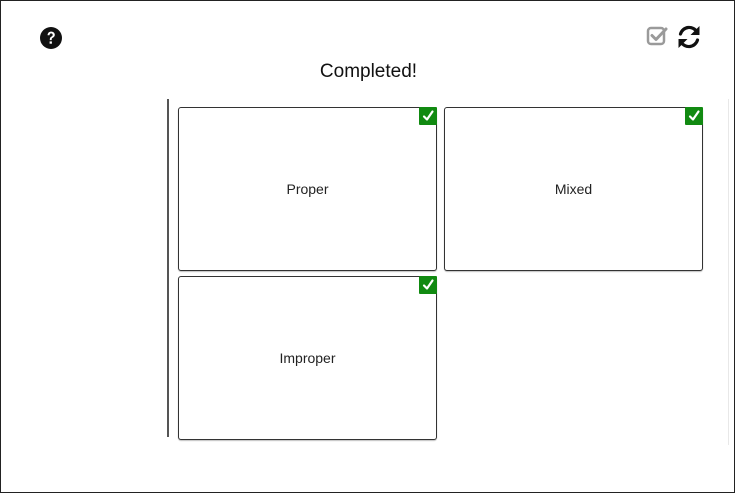 This screenshot has height=494, width=736. Describe the element at coordinates (51, 38) in the screenshot. I see `question-circle-icon` at that location.